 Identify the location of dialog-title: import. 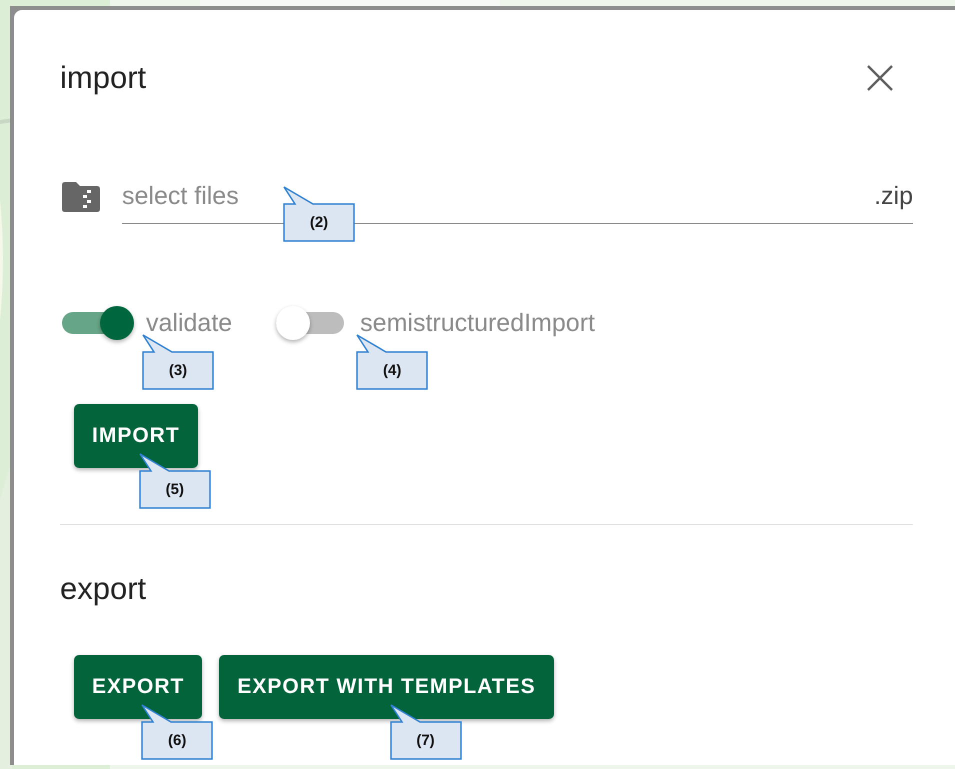
(103, 78).